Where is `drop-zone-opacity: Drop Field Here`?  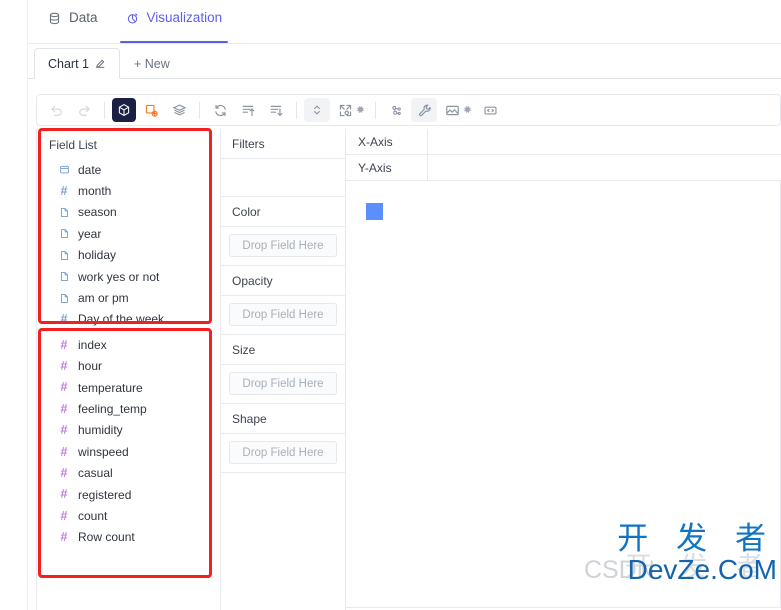
drop-zone-opacity: Drop Field Here is located at coordinates (283, 314).